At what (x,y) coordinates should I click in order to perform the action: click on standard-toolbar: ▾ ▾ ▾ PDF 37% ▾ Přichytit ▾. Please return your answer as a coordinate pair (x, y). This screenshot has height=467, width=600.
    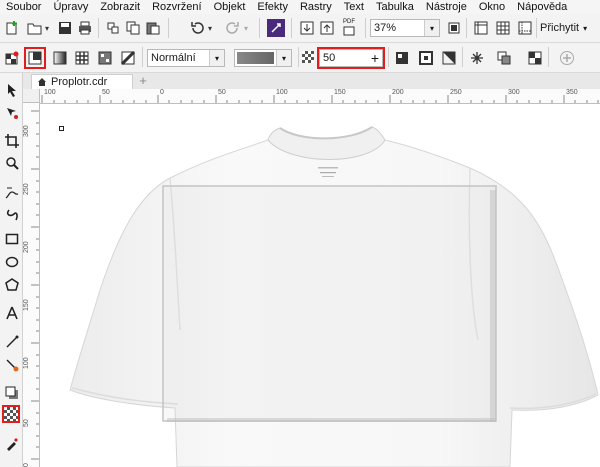
    Looking at the image, I should click on (300, 28).